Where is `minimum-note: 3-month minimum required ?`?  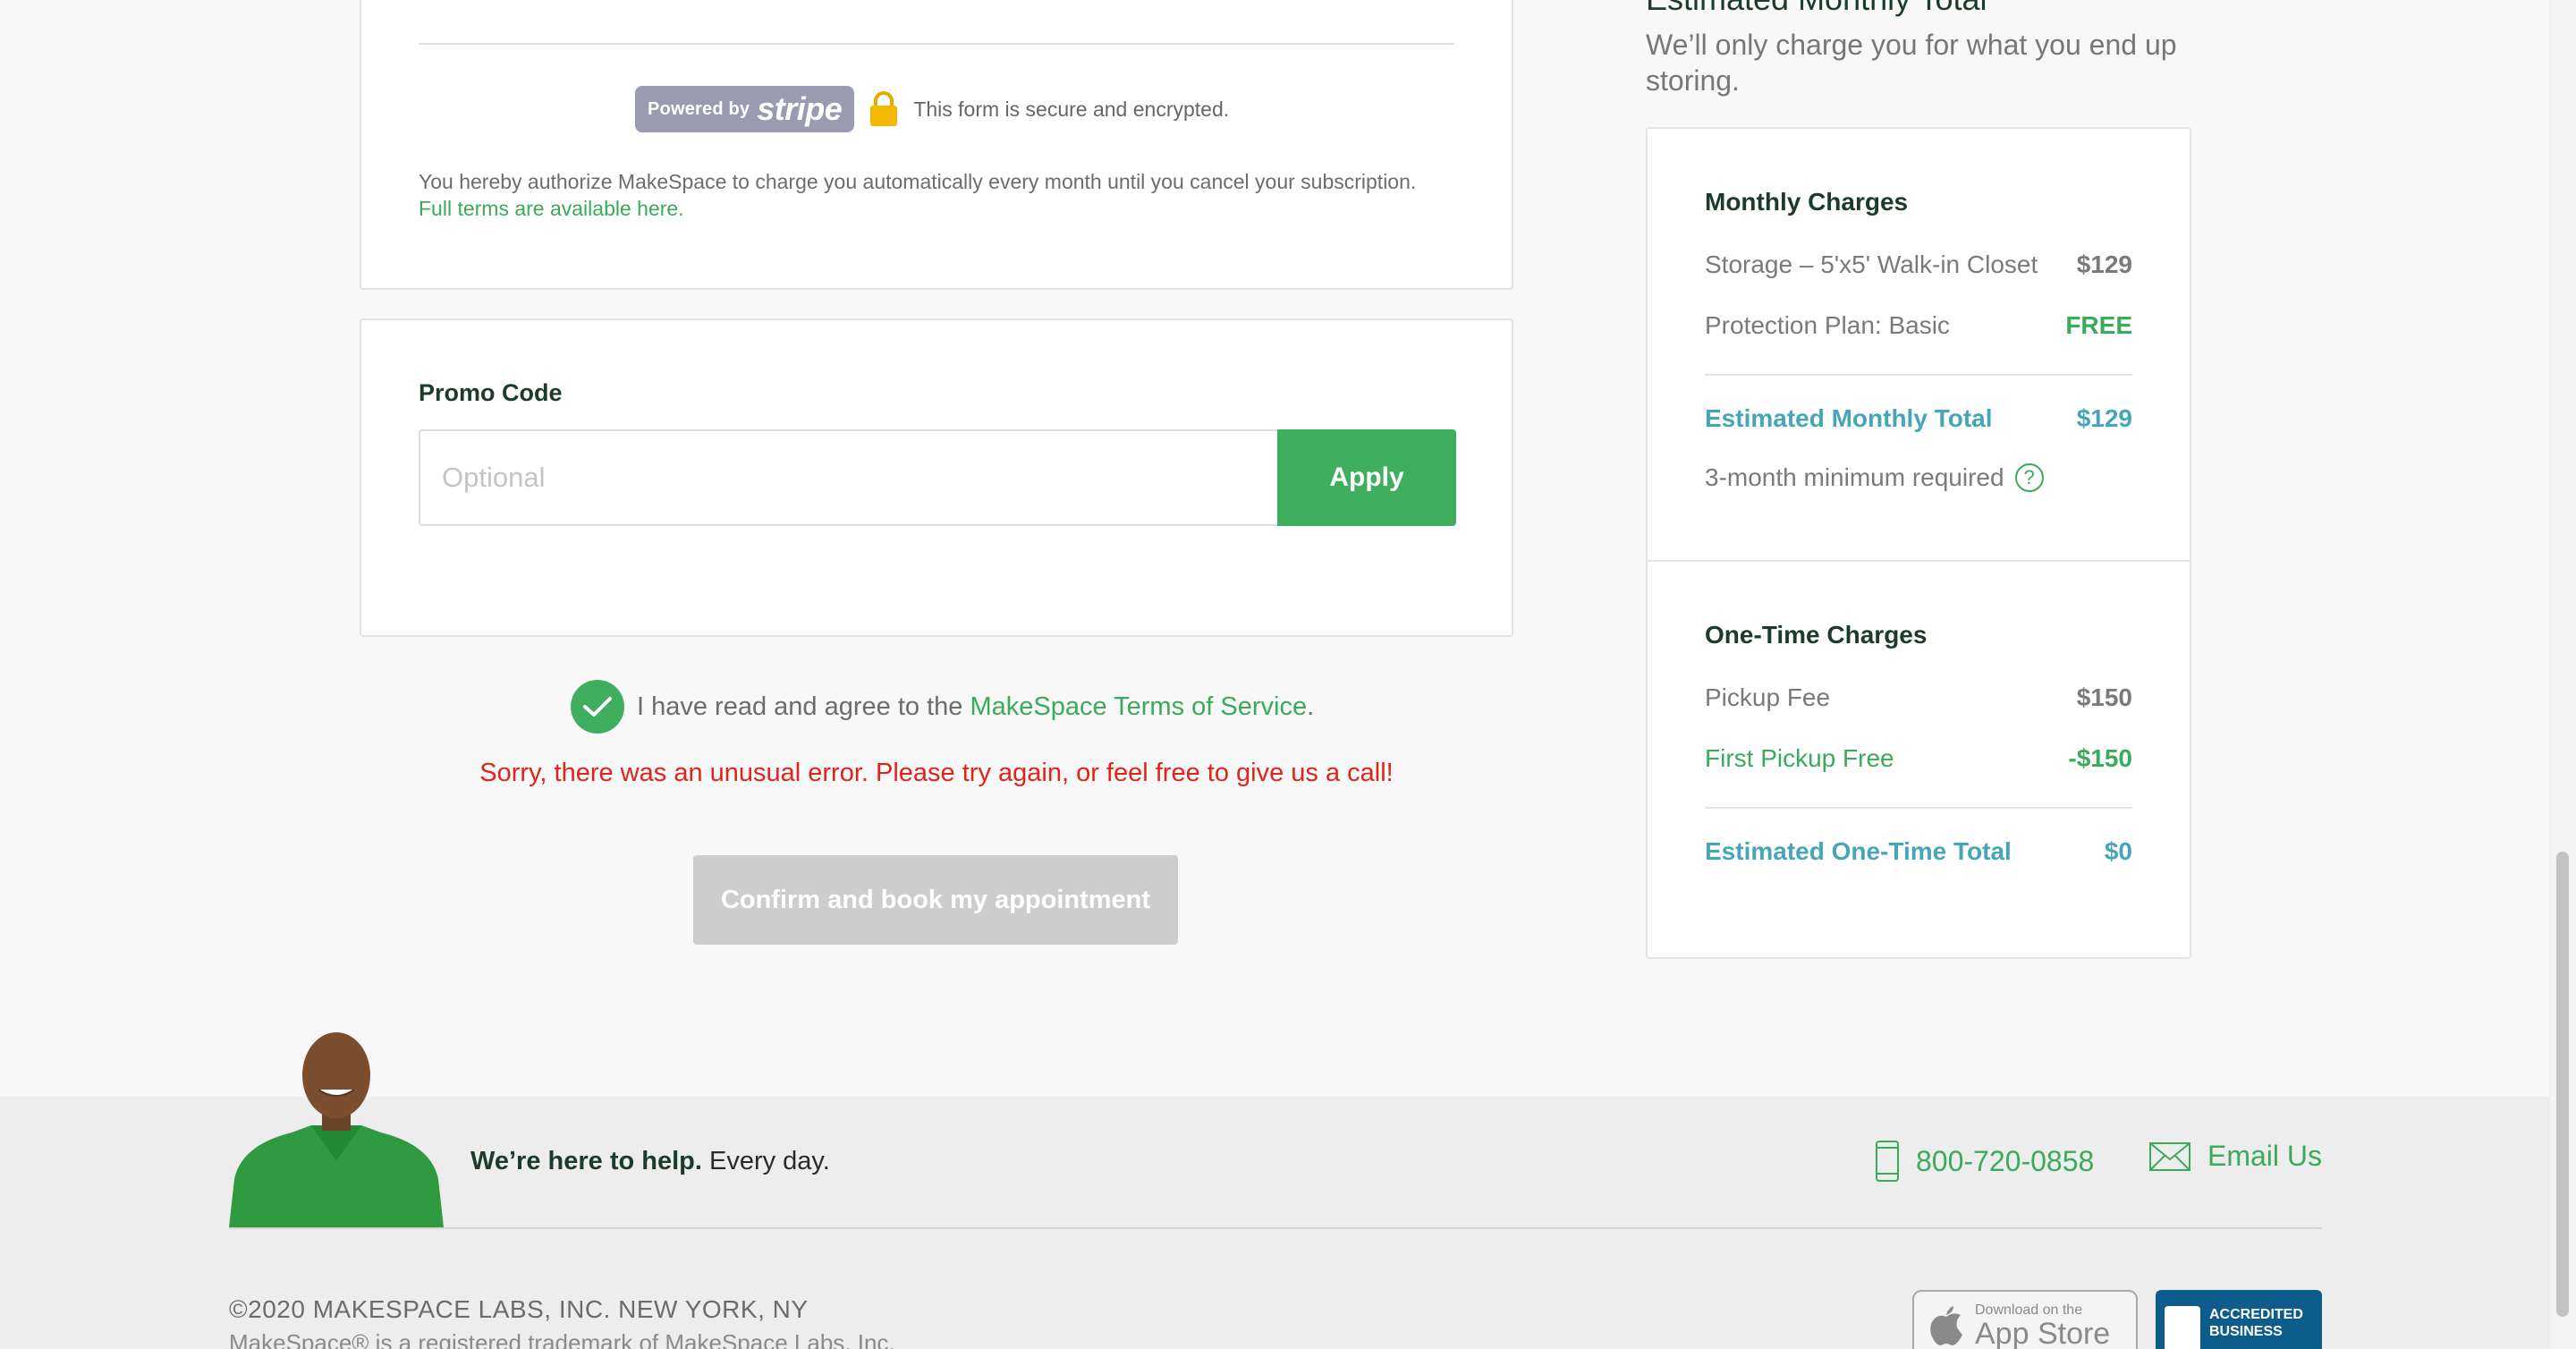
minimum-note: 3-month minimum required ? is located at coordinates (1918, 477).